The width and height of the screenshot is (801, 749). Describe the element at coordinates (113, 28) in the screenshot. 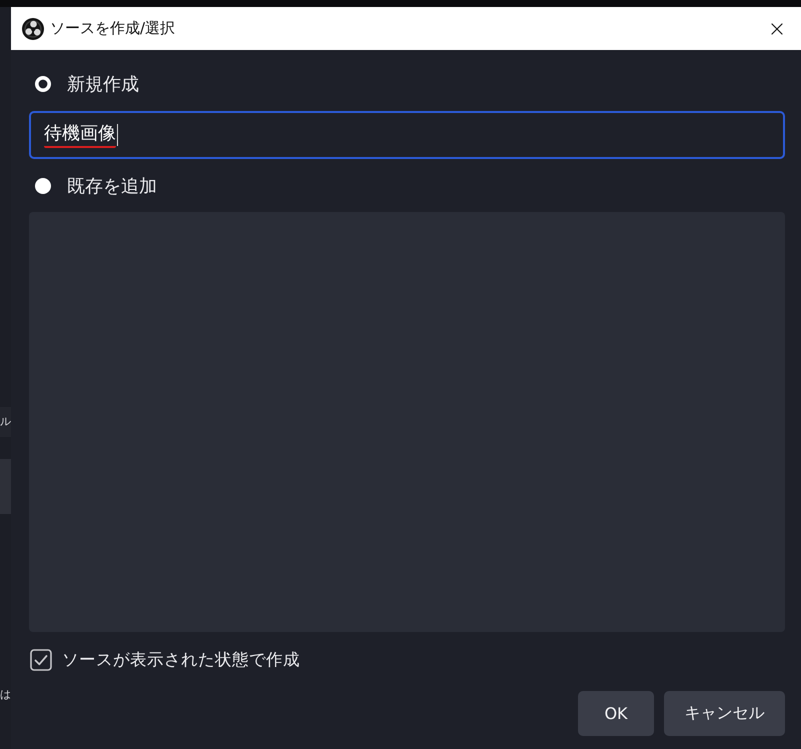

I see `window-title: ソースを作成/選択` at that location.